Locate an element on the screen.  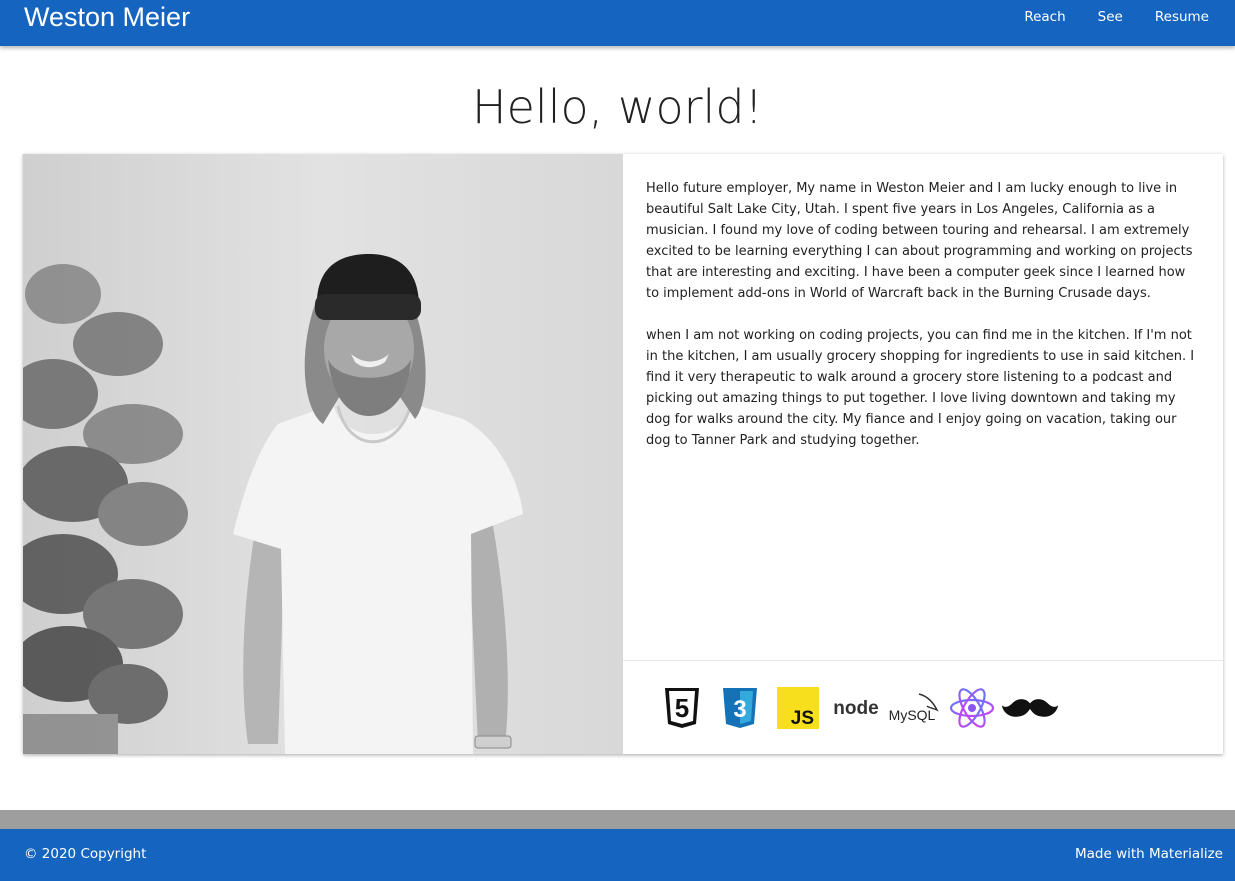
copyright-text: © 2020 Copyright is located at coordinates (85, 854).